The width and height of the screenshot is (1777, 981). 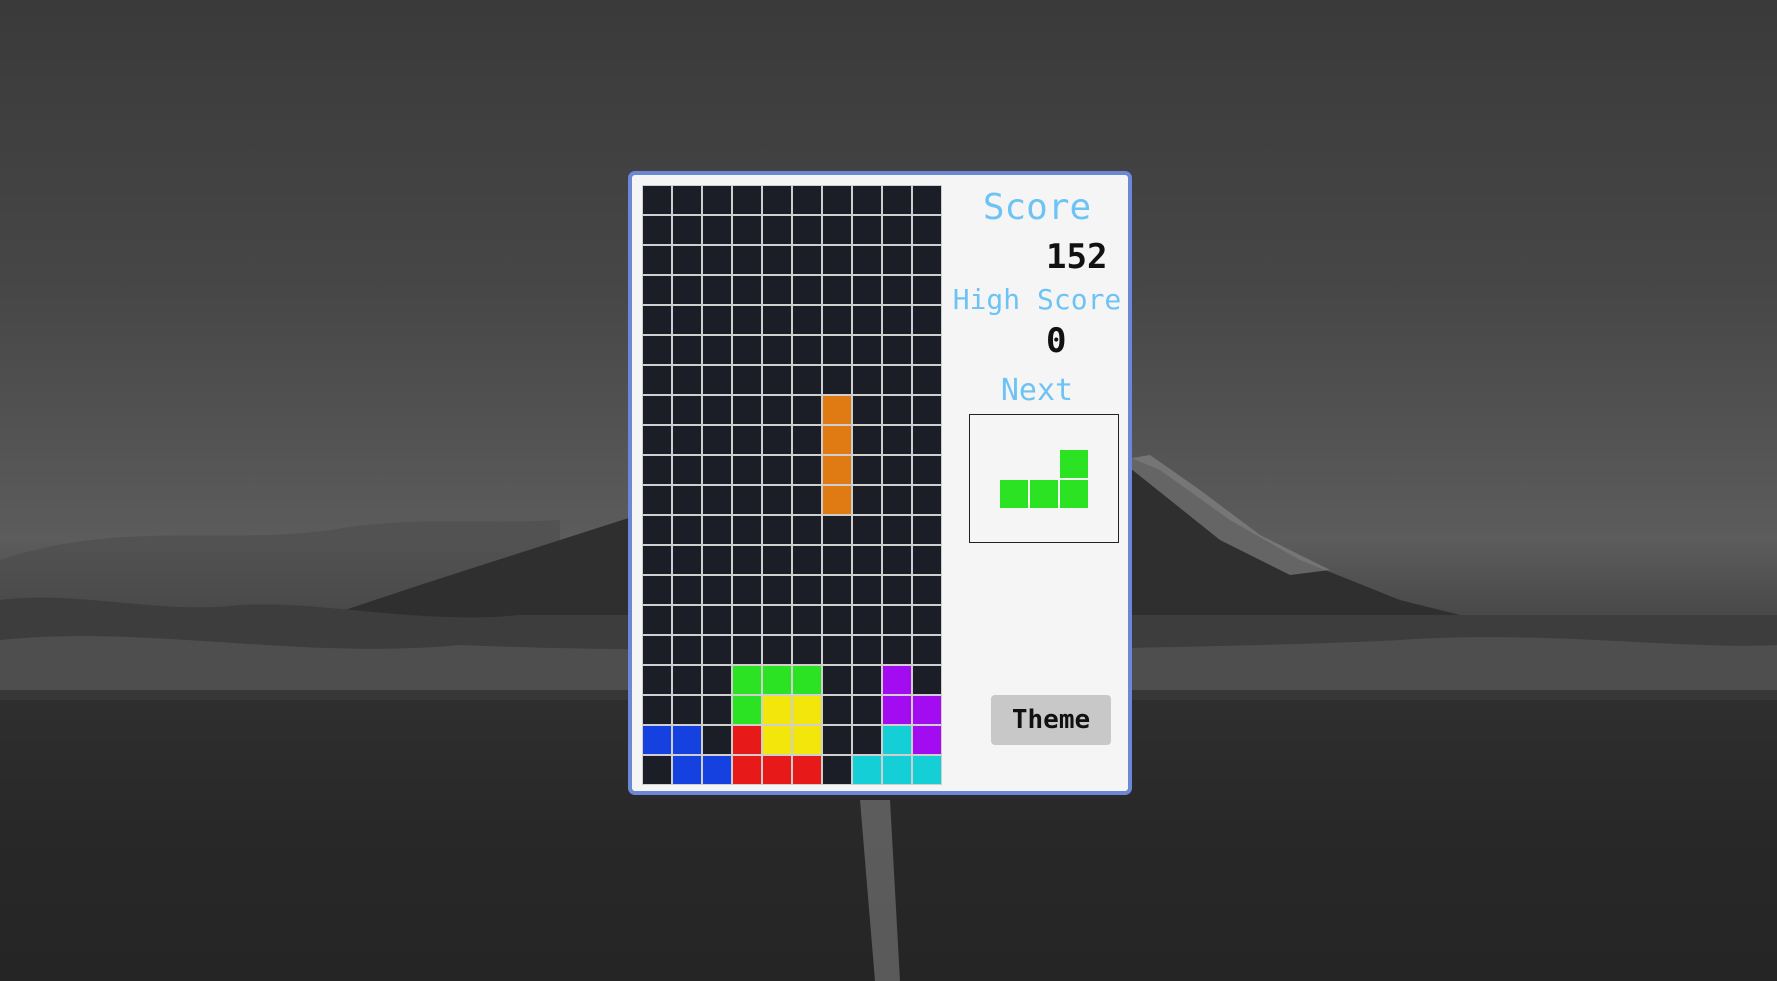 I want to click on score-label: Score, so click(x=1037, y=207).